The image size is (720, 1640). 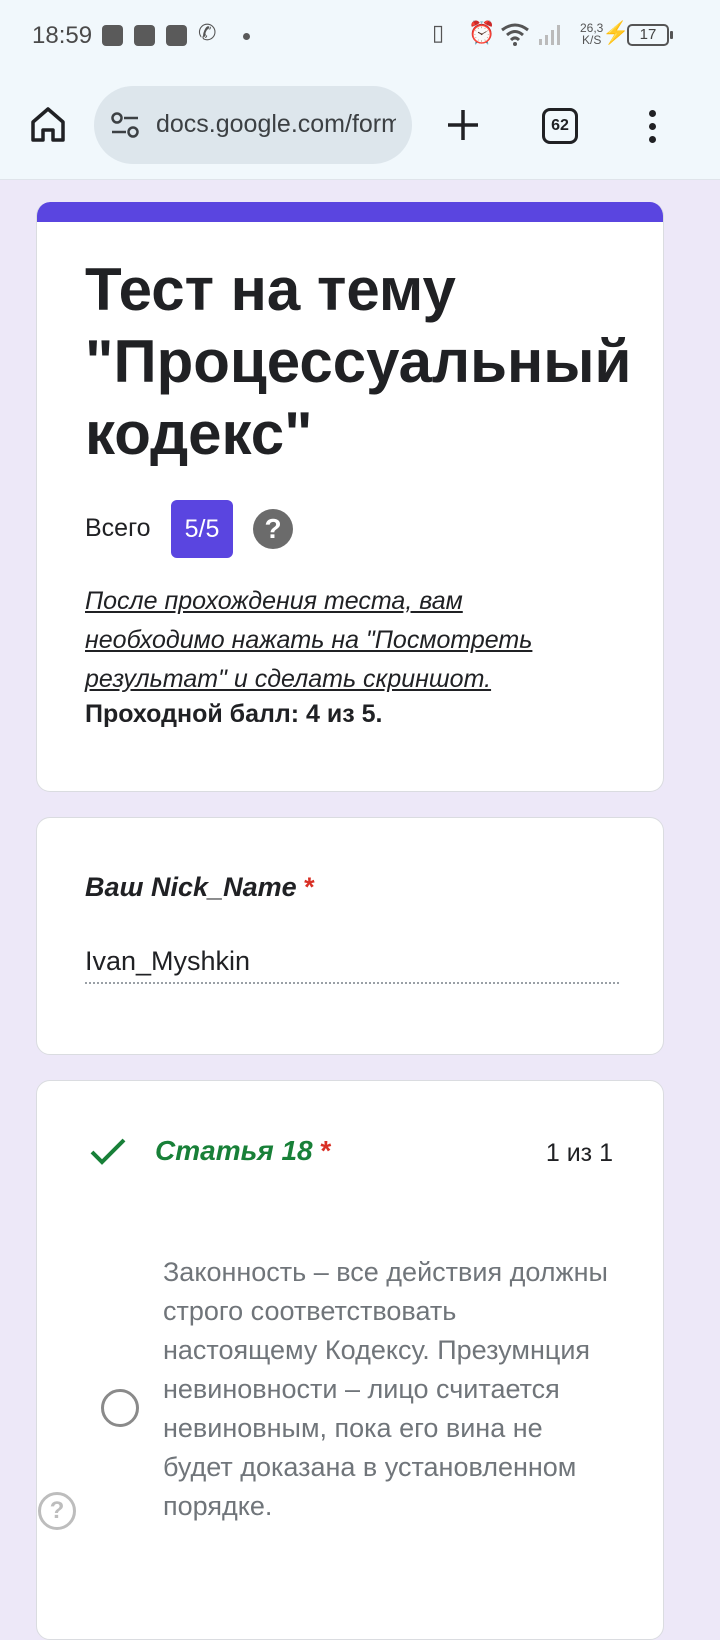 I want to click on home-icon, so click(x=48, y=124).